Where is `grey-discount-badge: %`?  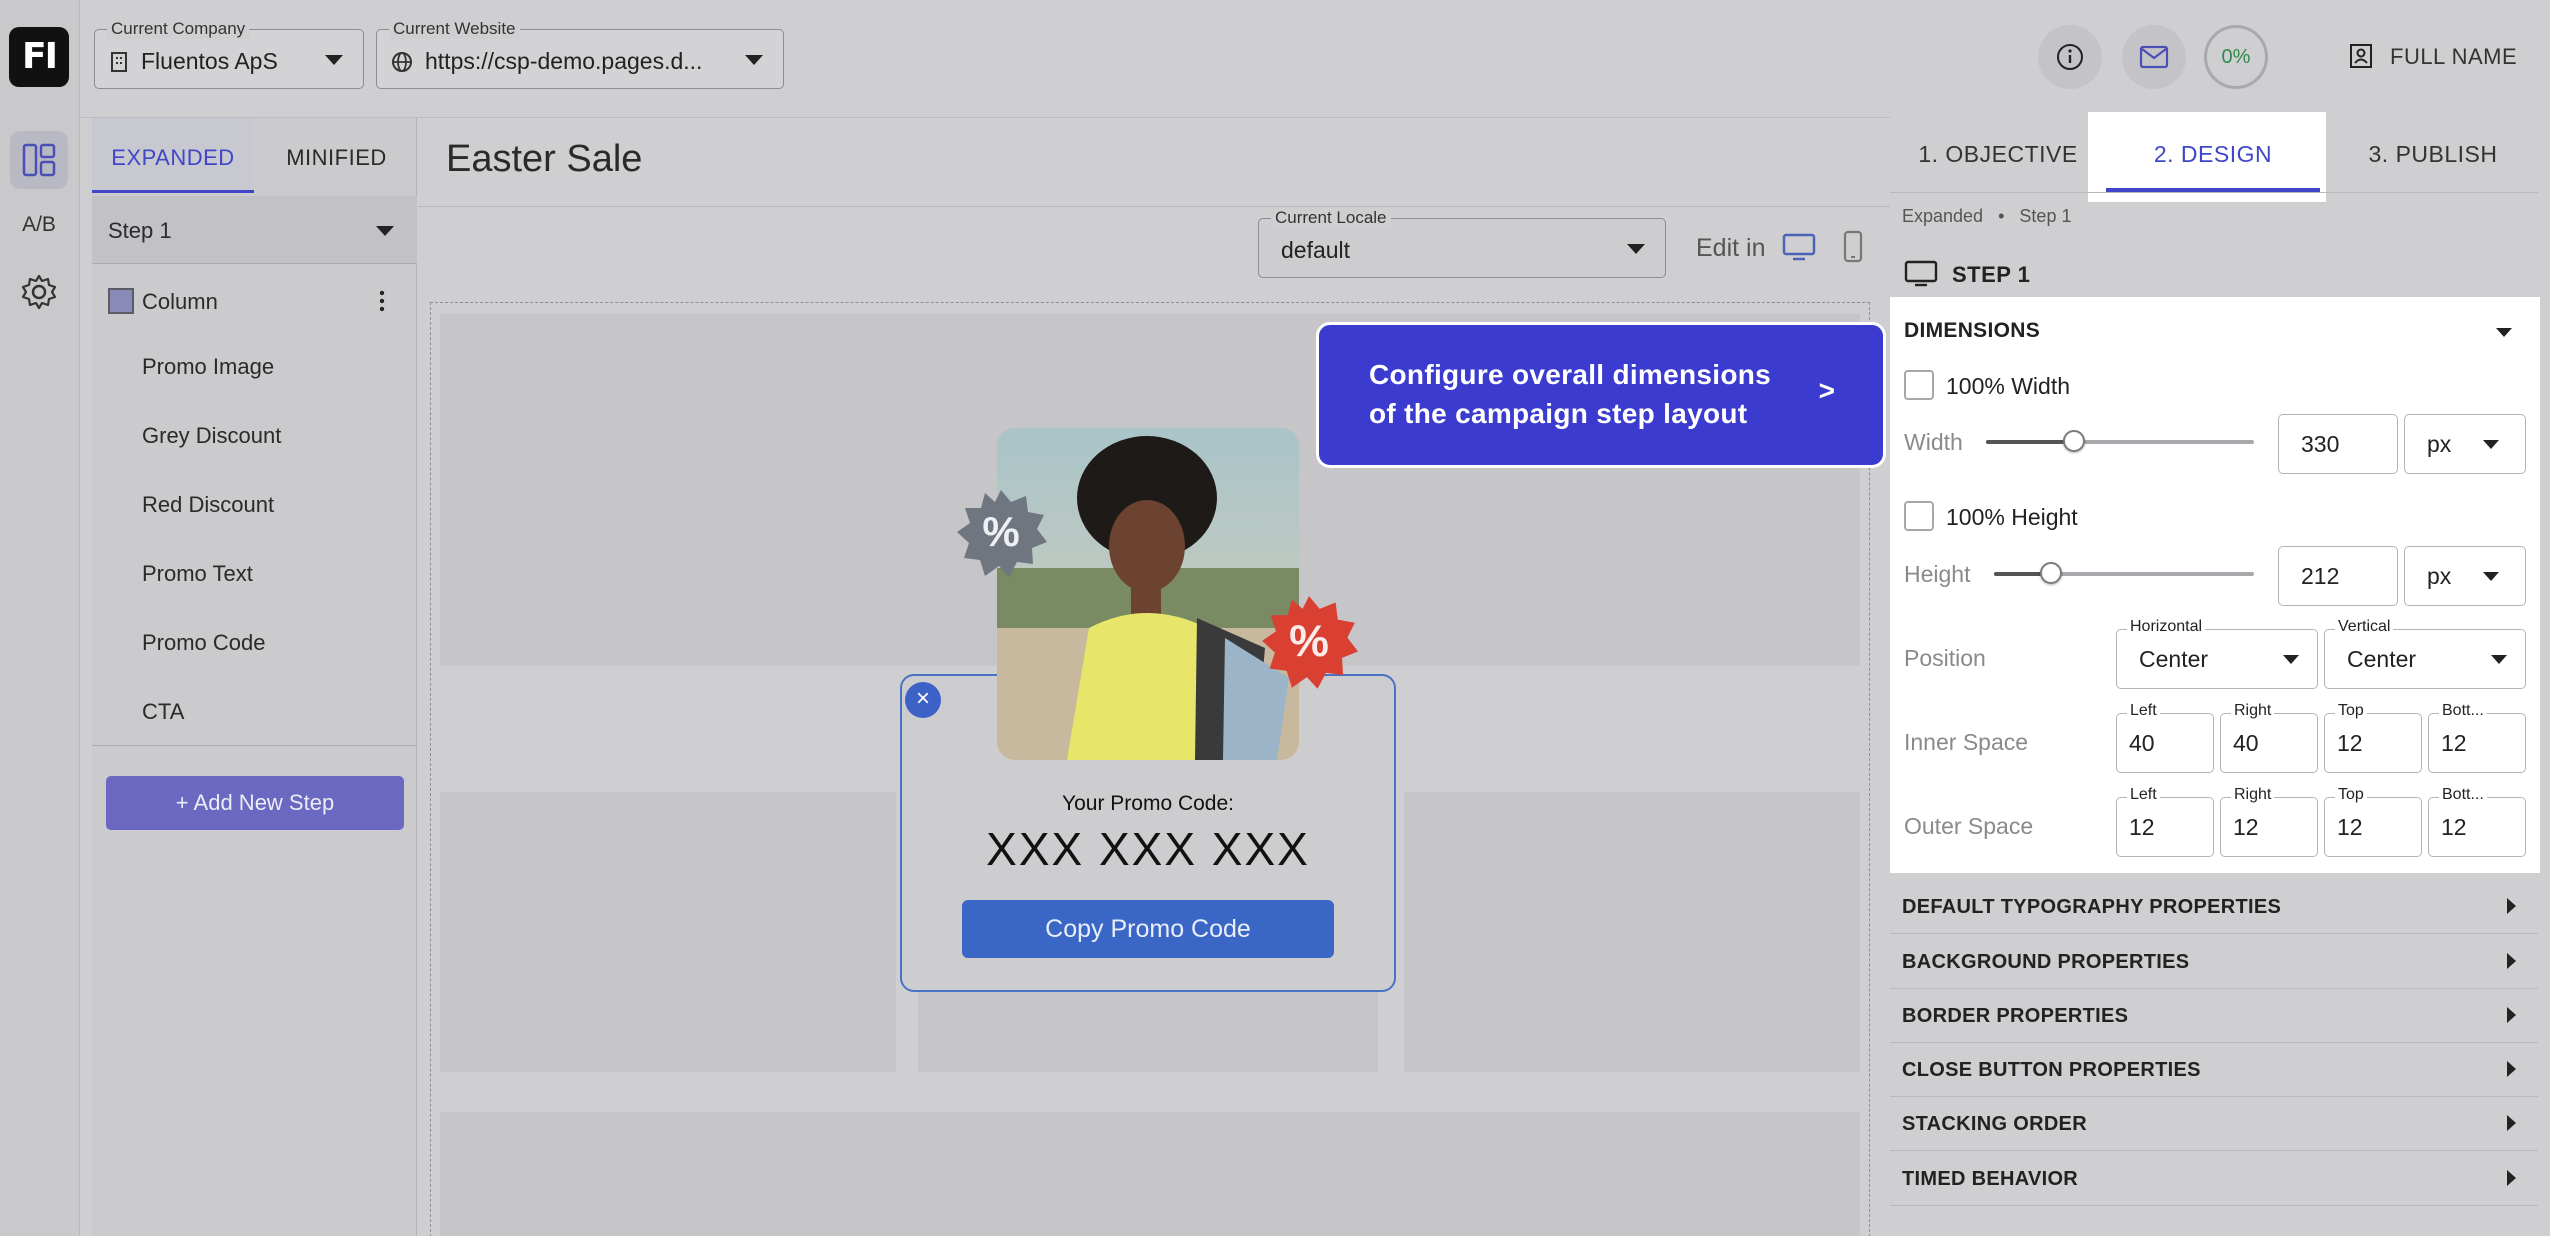
grey-discount-badge: % is located at coordinates (1001, 534).